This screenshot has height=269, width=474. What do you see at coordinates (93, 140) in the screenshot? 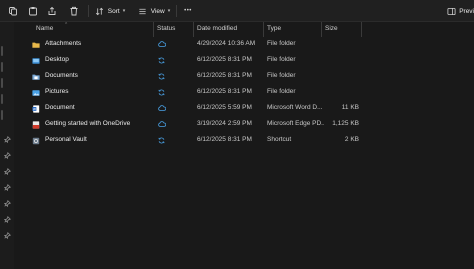
I see `file-name-cell: Personal Vault` at bounding box center [93, 140].